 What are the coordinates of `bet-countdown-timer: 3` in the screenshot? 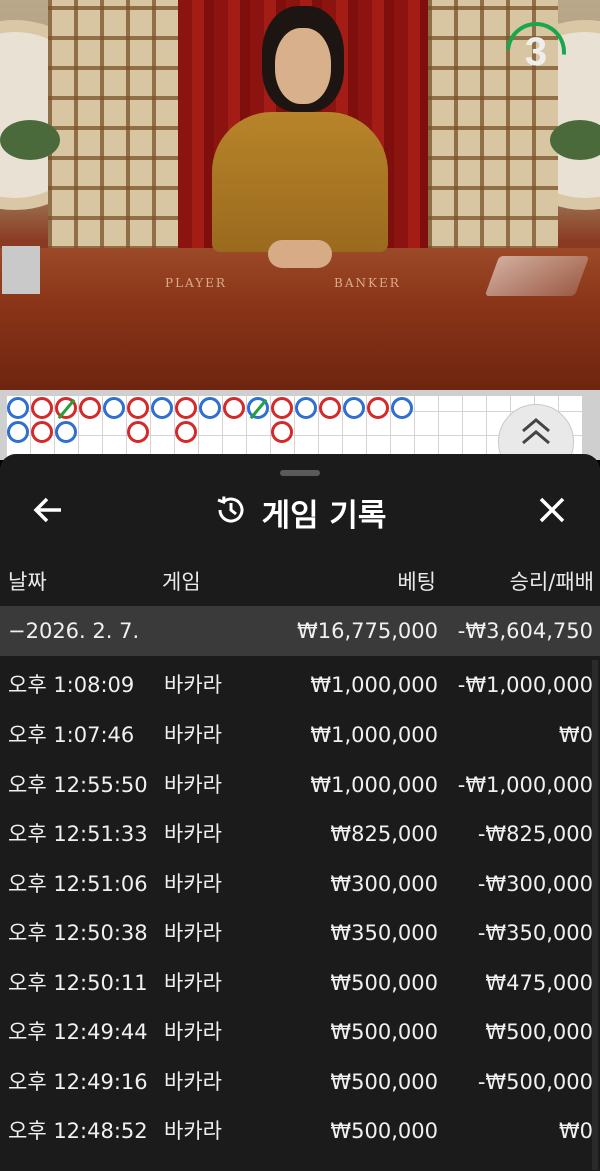 It's located at (536, 52).